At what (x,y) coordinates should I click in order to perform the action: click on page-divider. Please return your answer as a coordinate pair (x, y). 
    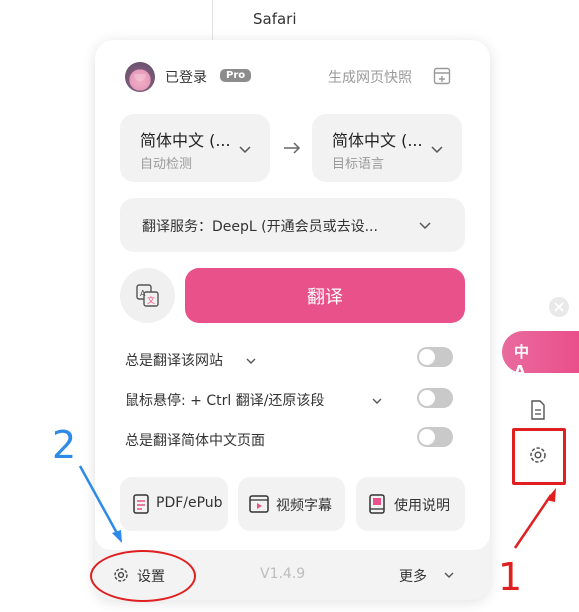
    Looking at the image, I should click on (212, 20).